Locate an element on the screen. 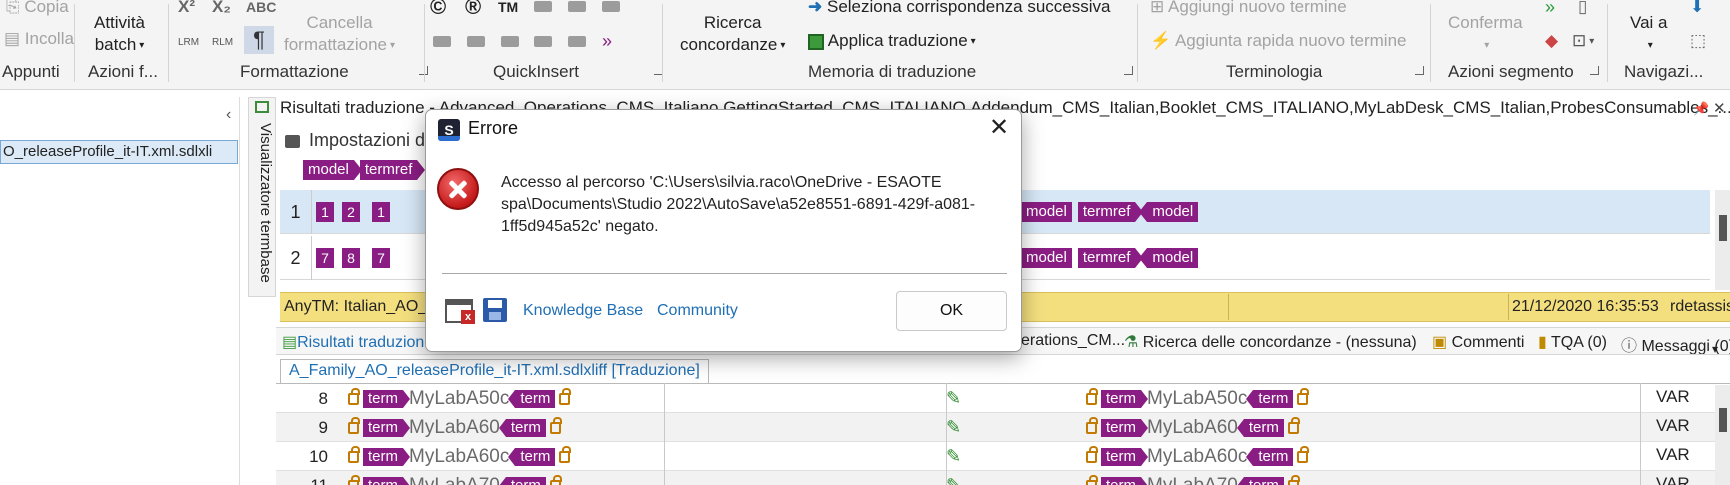 The image size is (1730, 485). segment-number: 9 is located at coordinates (323, 427).